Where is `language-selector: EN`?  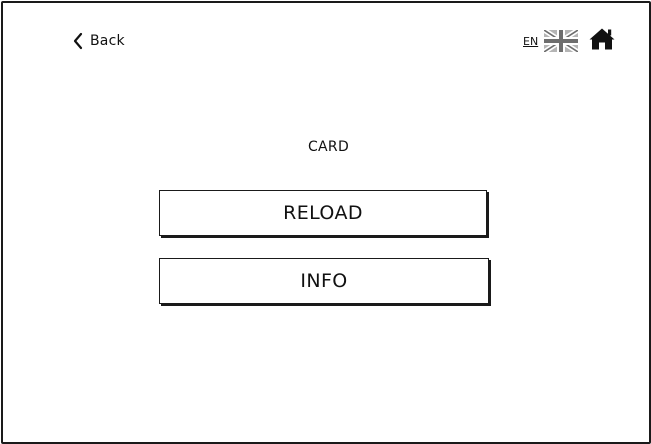
language-selector: EN is located at coordinates (551, 41).